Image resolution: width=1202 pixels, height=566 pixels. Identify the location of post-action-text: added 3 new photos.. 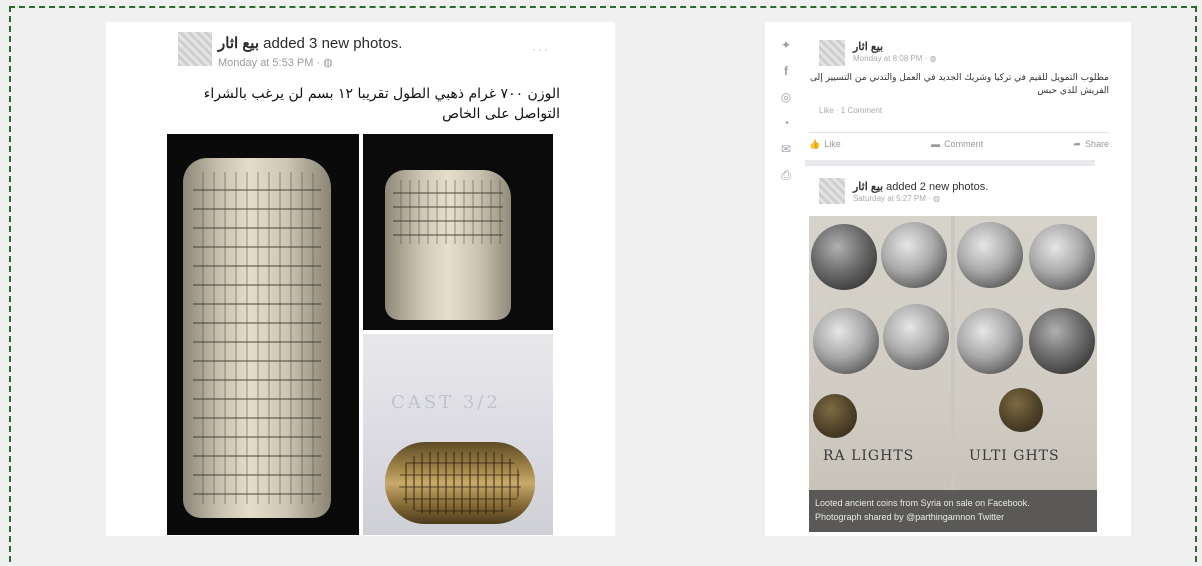
(331, 43).